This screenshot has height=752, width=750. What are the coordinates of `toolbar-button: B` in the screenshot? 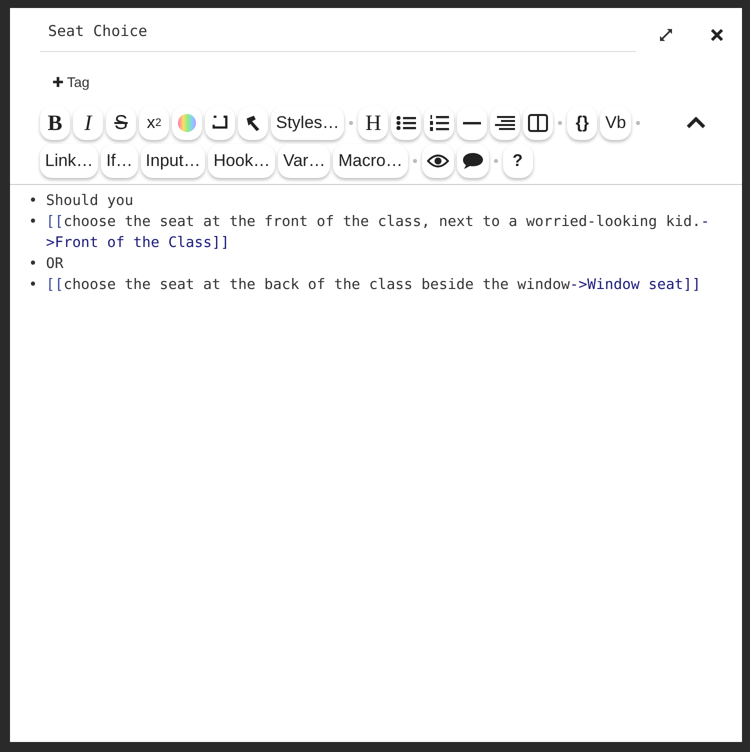 It's located at (55, 123).